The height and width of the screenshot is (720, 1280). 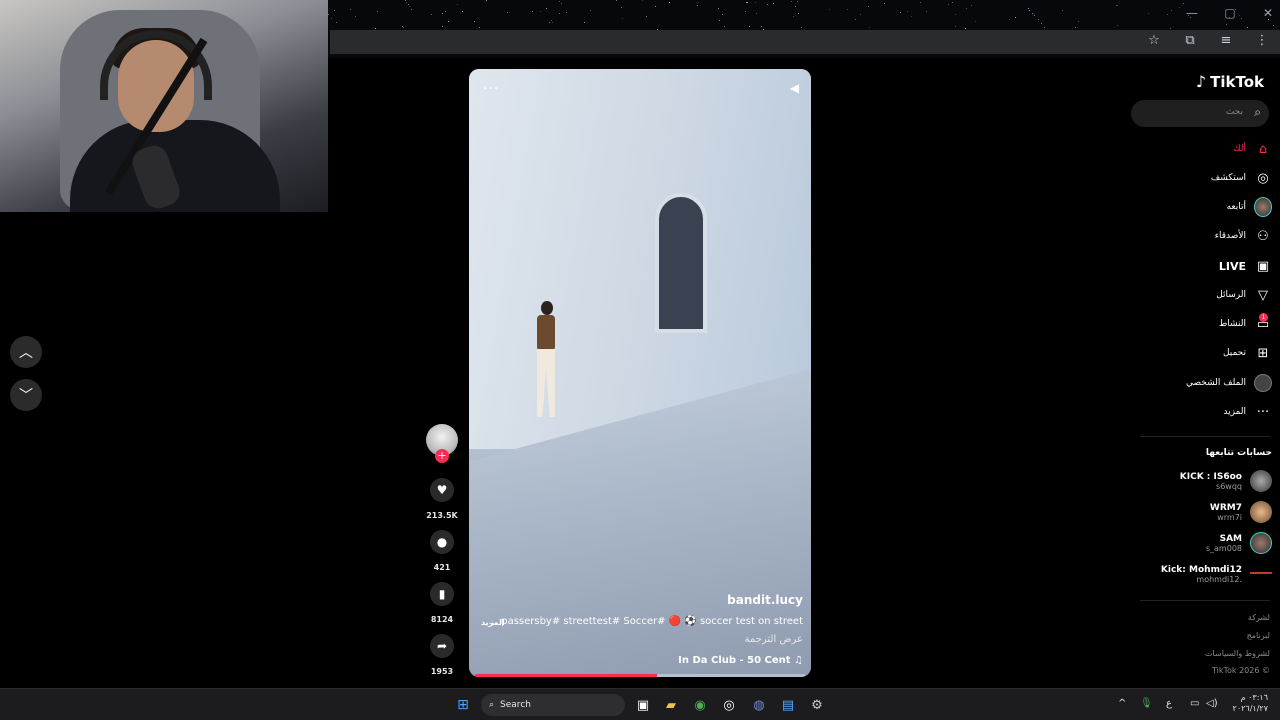 What do you see at coordinates (788, 705) in the screenshot?
I see `app-icon: ▤` at bounding box center [788, 705].